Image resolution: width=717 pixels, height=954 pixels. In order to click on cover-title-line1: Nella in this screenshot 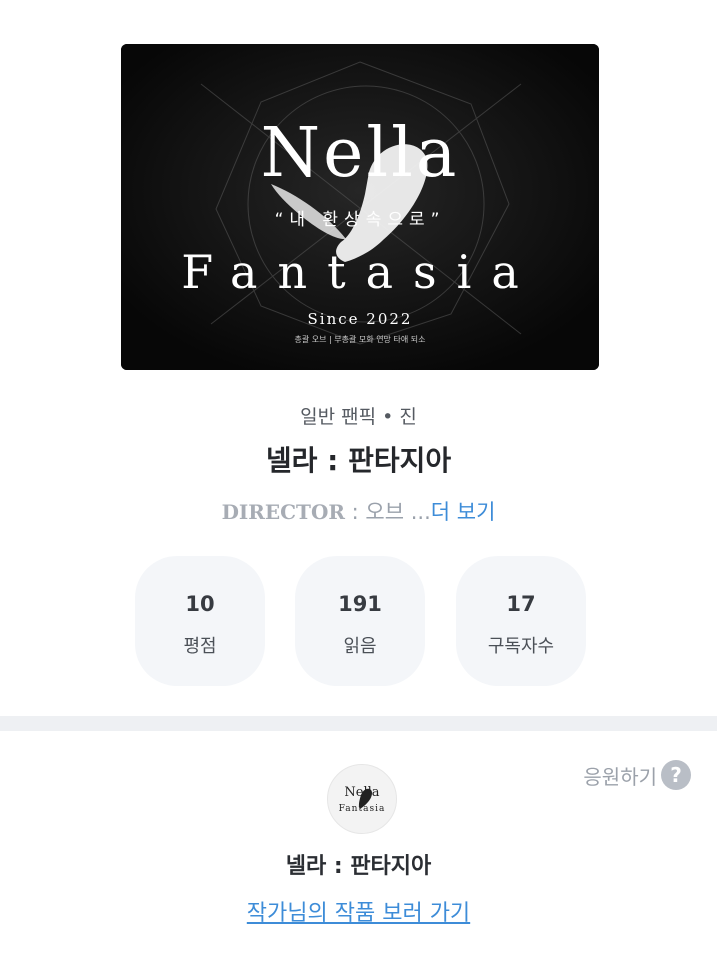, I will do `click(360, 153)`.